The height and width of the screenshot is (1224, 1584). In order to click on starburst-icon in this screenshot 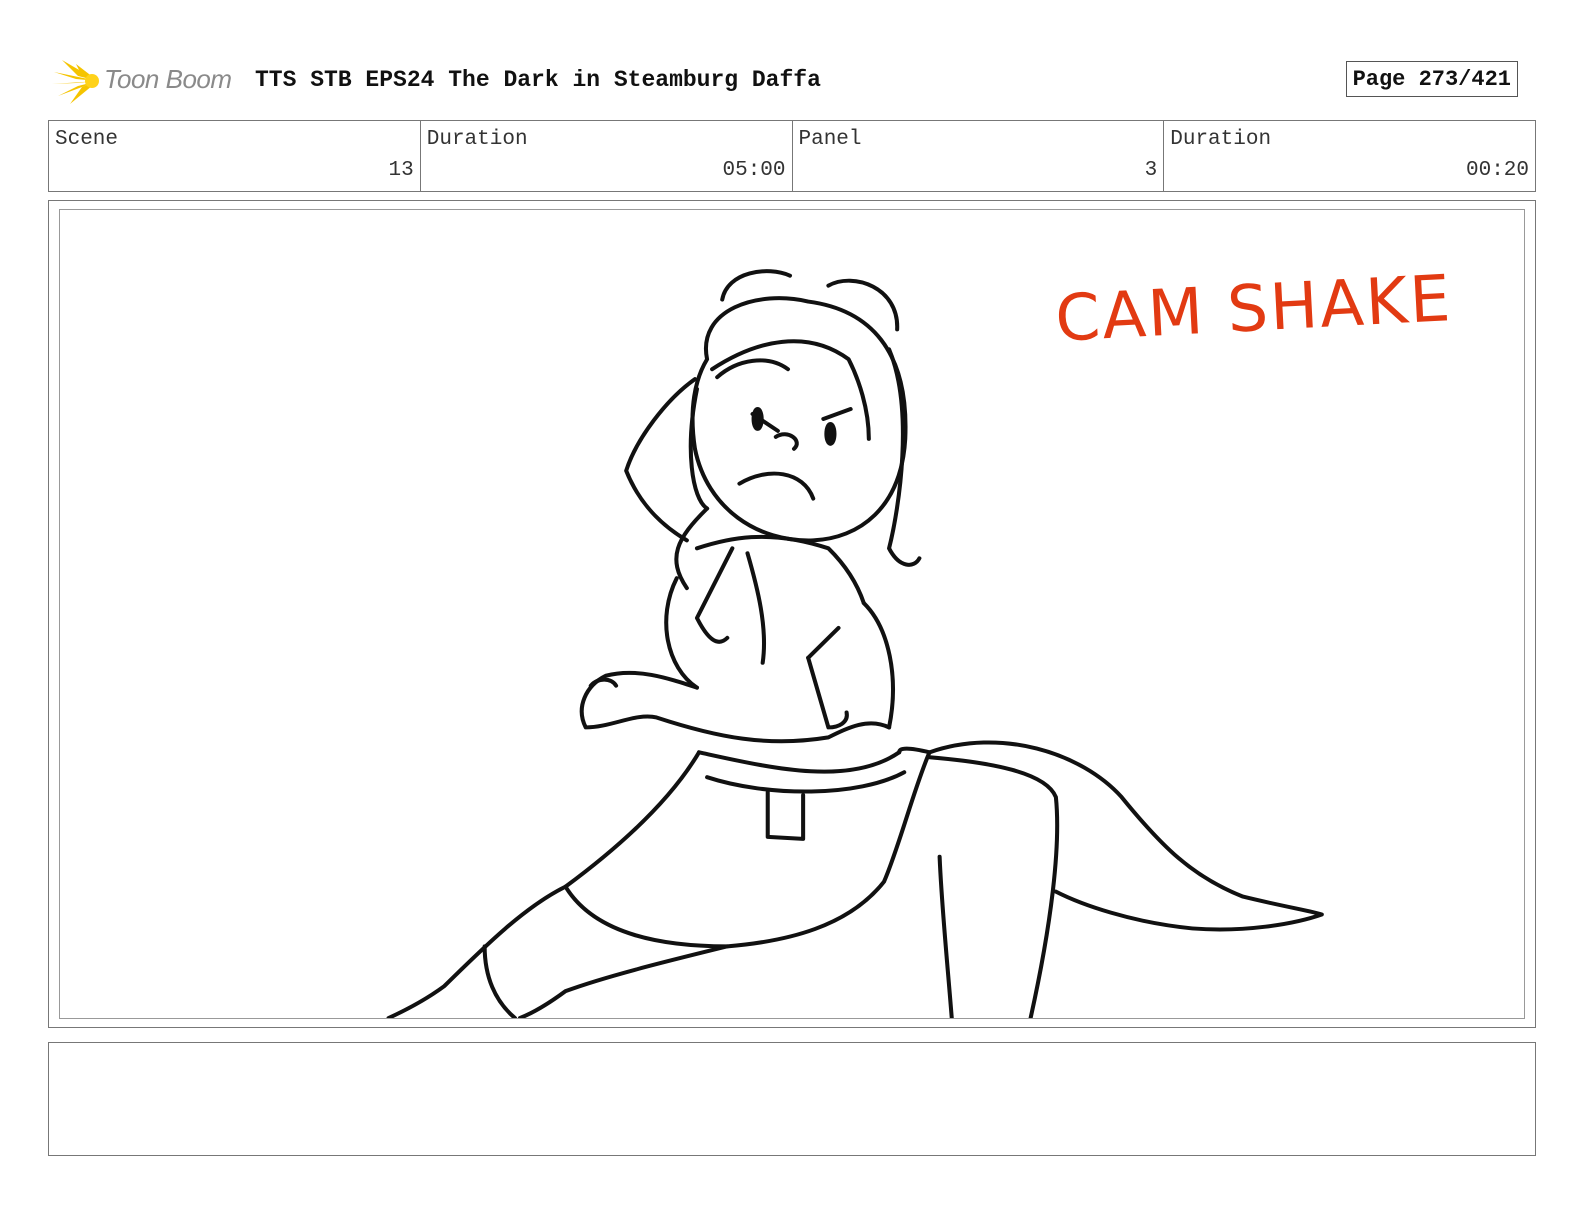, I will do `click(75, 82)`.